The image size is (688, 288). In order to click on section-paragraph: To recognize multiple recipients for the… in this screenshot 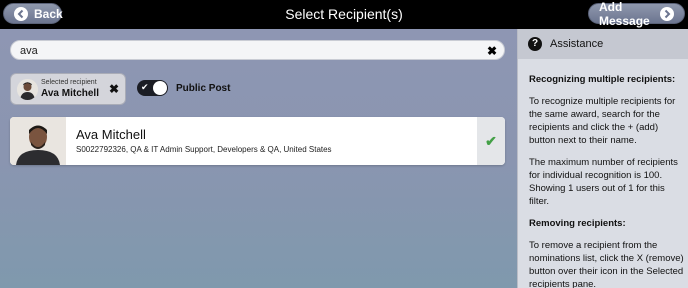, I will do `click(602, 121)`.